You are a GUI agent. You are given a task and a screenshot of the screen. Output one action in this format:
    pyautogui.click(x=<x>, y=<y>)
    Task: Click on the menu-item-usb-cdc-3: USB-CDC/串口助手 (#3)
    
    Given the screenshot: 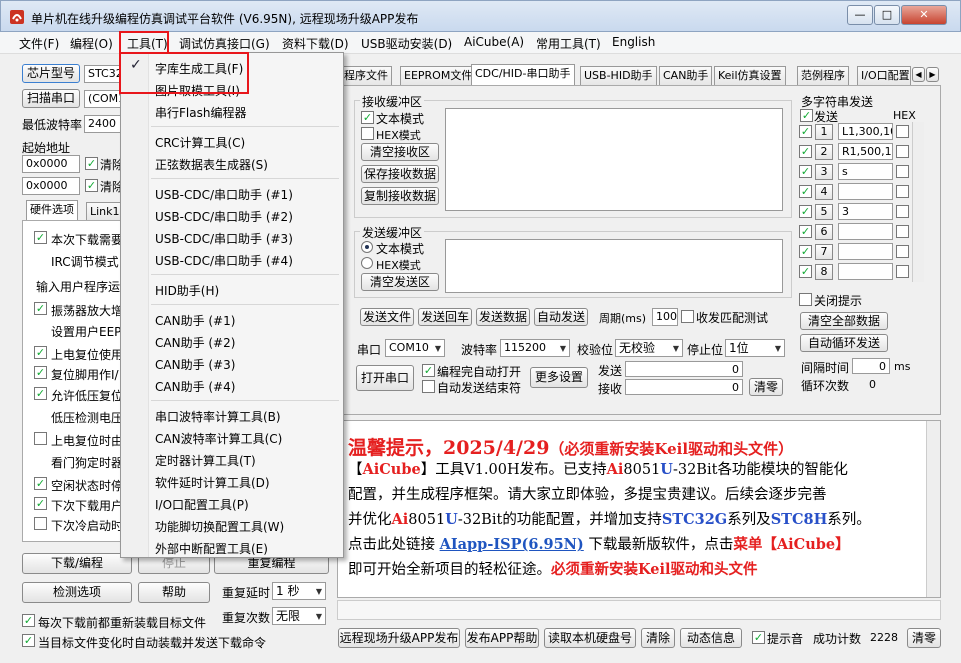 What is the action you would take?
    pyautogui.click(x=224, y=238)
    